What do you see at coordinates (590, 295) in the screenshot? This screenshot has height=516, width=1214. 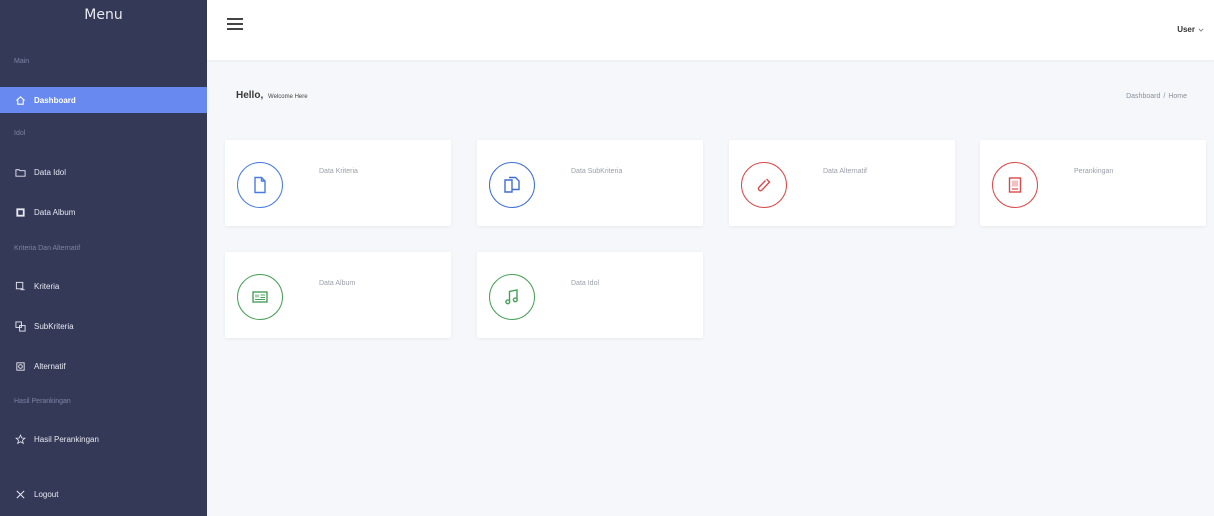 I see `card-data-idol: Data Idol` at bounding box center [590, 295].